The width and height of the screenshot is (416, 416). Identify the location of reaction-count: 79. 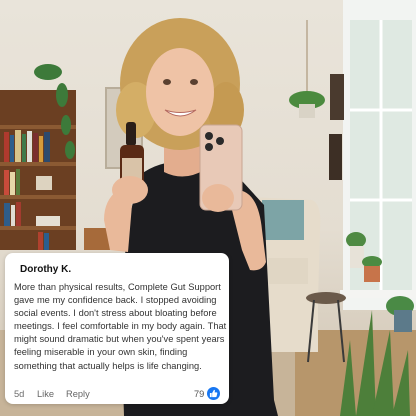
(199, 394).